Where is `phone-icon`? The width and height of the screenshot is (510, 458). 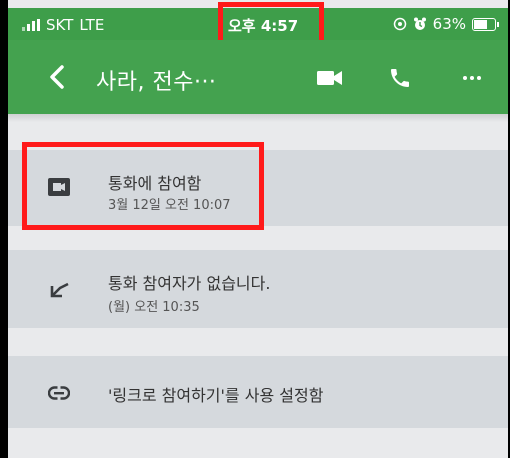 phone-icon is located at coordinates (400, 78).